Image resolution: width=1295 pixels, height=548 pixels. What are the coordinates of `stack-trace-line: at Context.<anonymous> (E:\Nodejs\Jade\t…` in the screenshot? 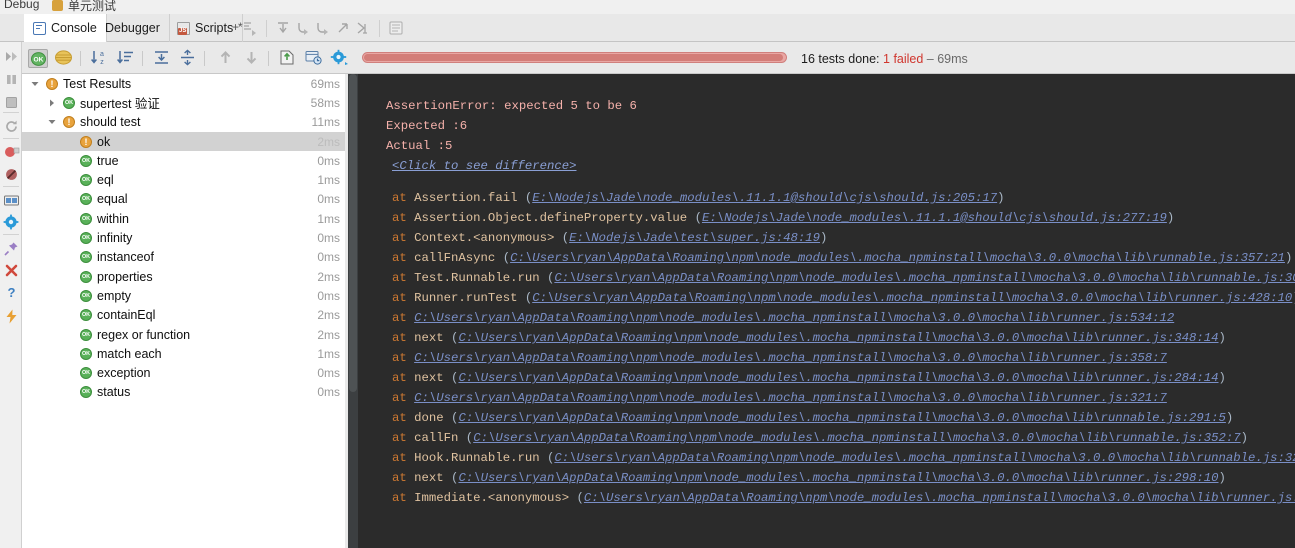 It's located at (609, 238).